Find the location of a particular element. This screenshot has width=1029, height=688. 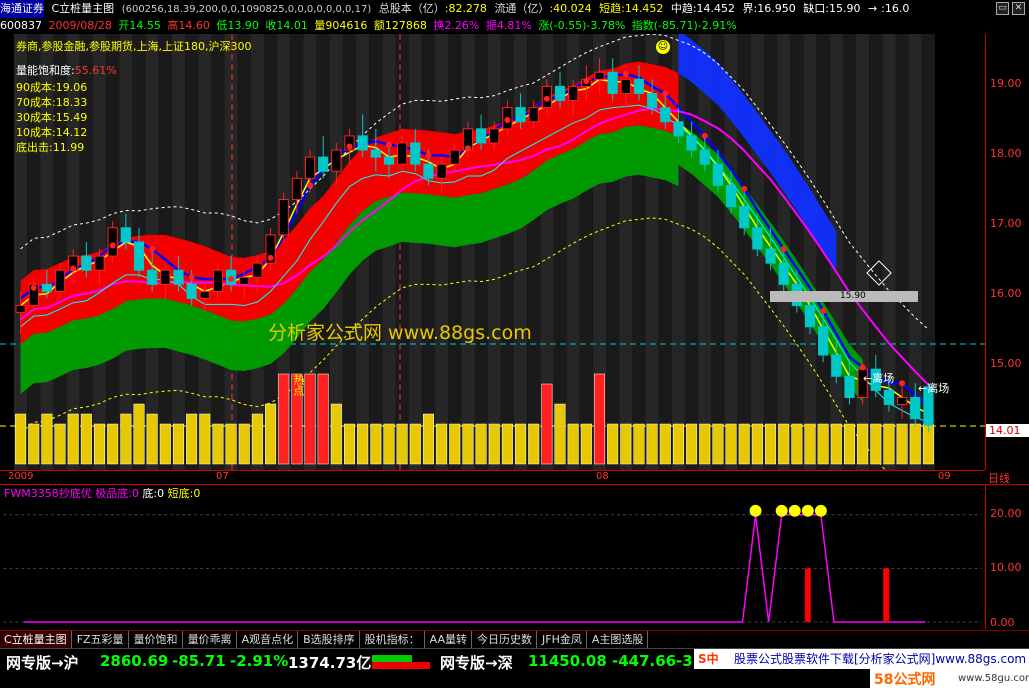

sh-index: 2860.69 is located at coordinates (134, 661).